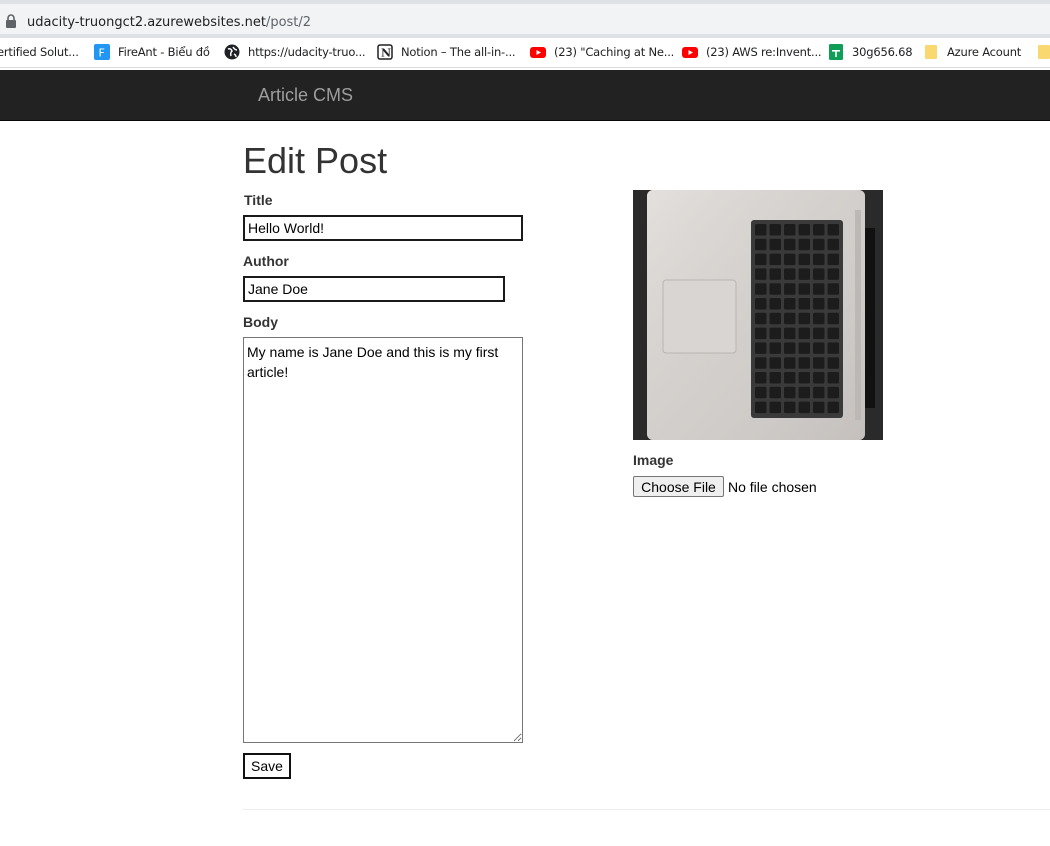  Describe the element at coordinates (678, 486) in the screenshot. I see `choose-file-button: Choose File` at that location.